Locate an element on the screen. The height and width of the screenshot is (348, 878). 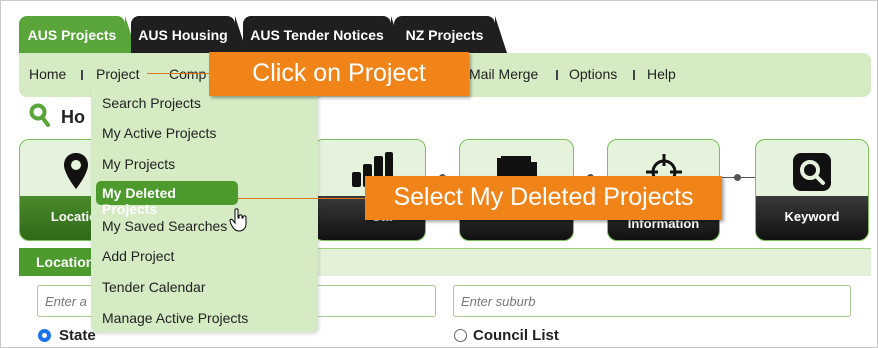
menu-item-manage-active-projects: Manage Active Projects is located at coordinates (175, 318).